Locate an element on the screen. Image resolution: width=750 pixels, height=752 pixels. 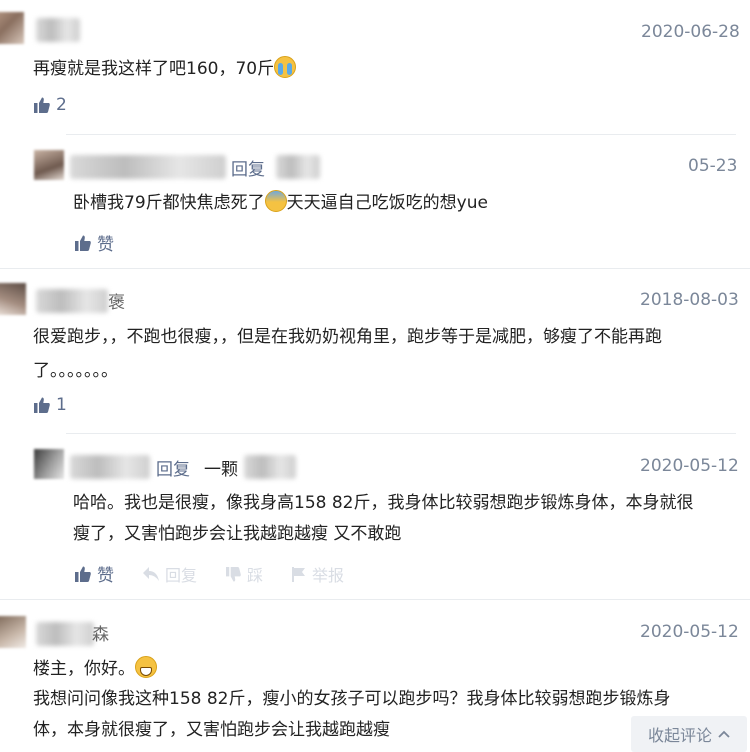
comment-text-line: 了。。。。。。。 is located at coordinates (75, 371).